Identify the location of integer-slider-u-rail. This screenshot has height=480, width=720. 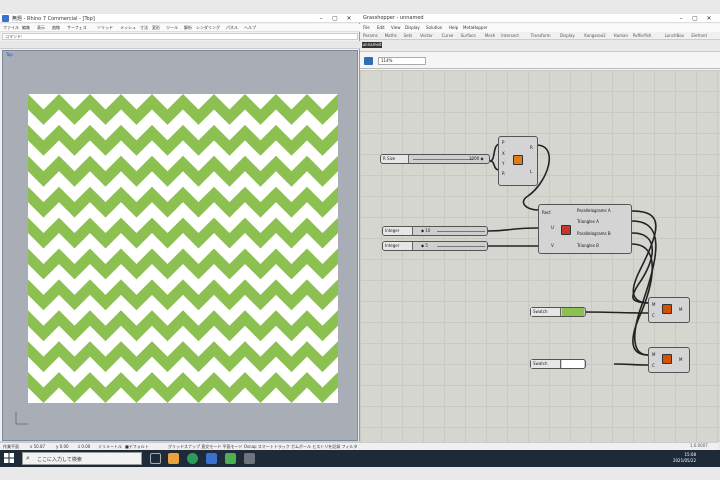
(461, 231).